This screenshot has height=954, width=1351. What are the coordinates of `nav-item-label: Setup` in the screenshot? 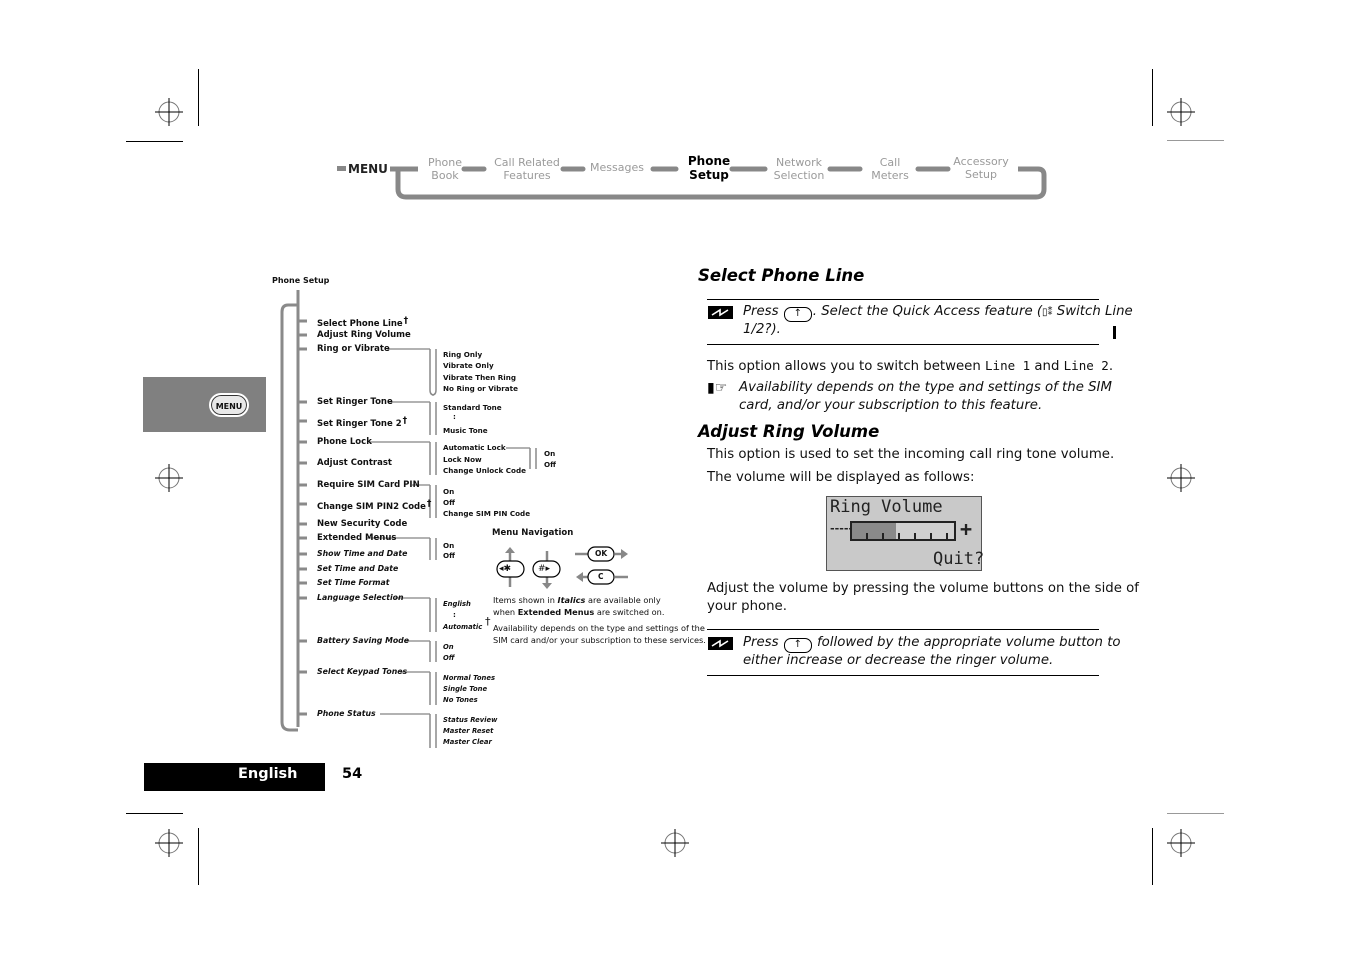 It's located at (981, 174).